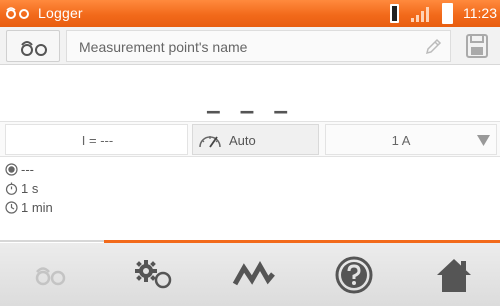  I want to click on save-button, so click(477, 46).